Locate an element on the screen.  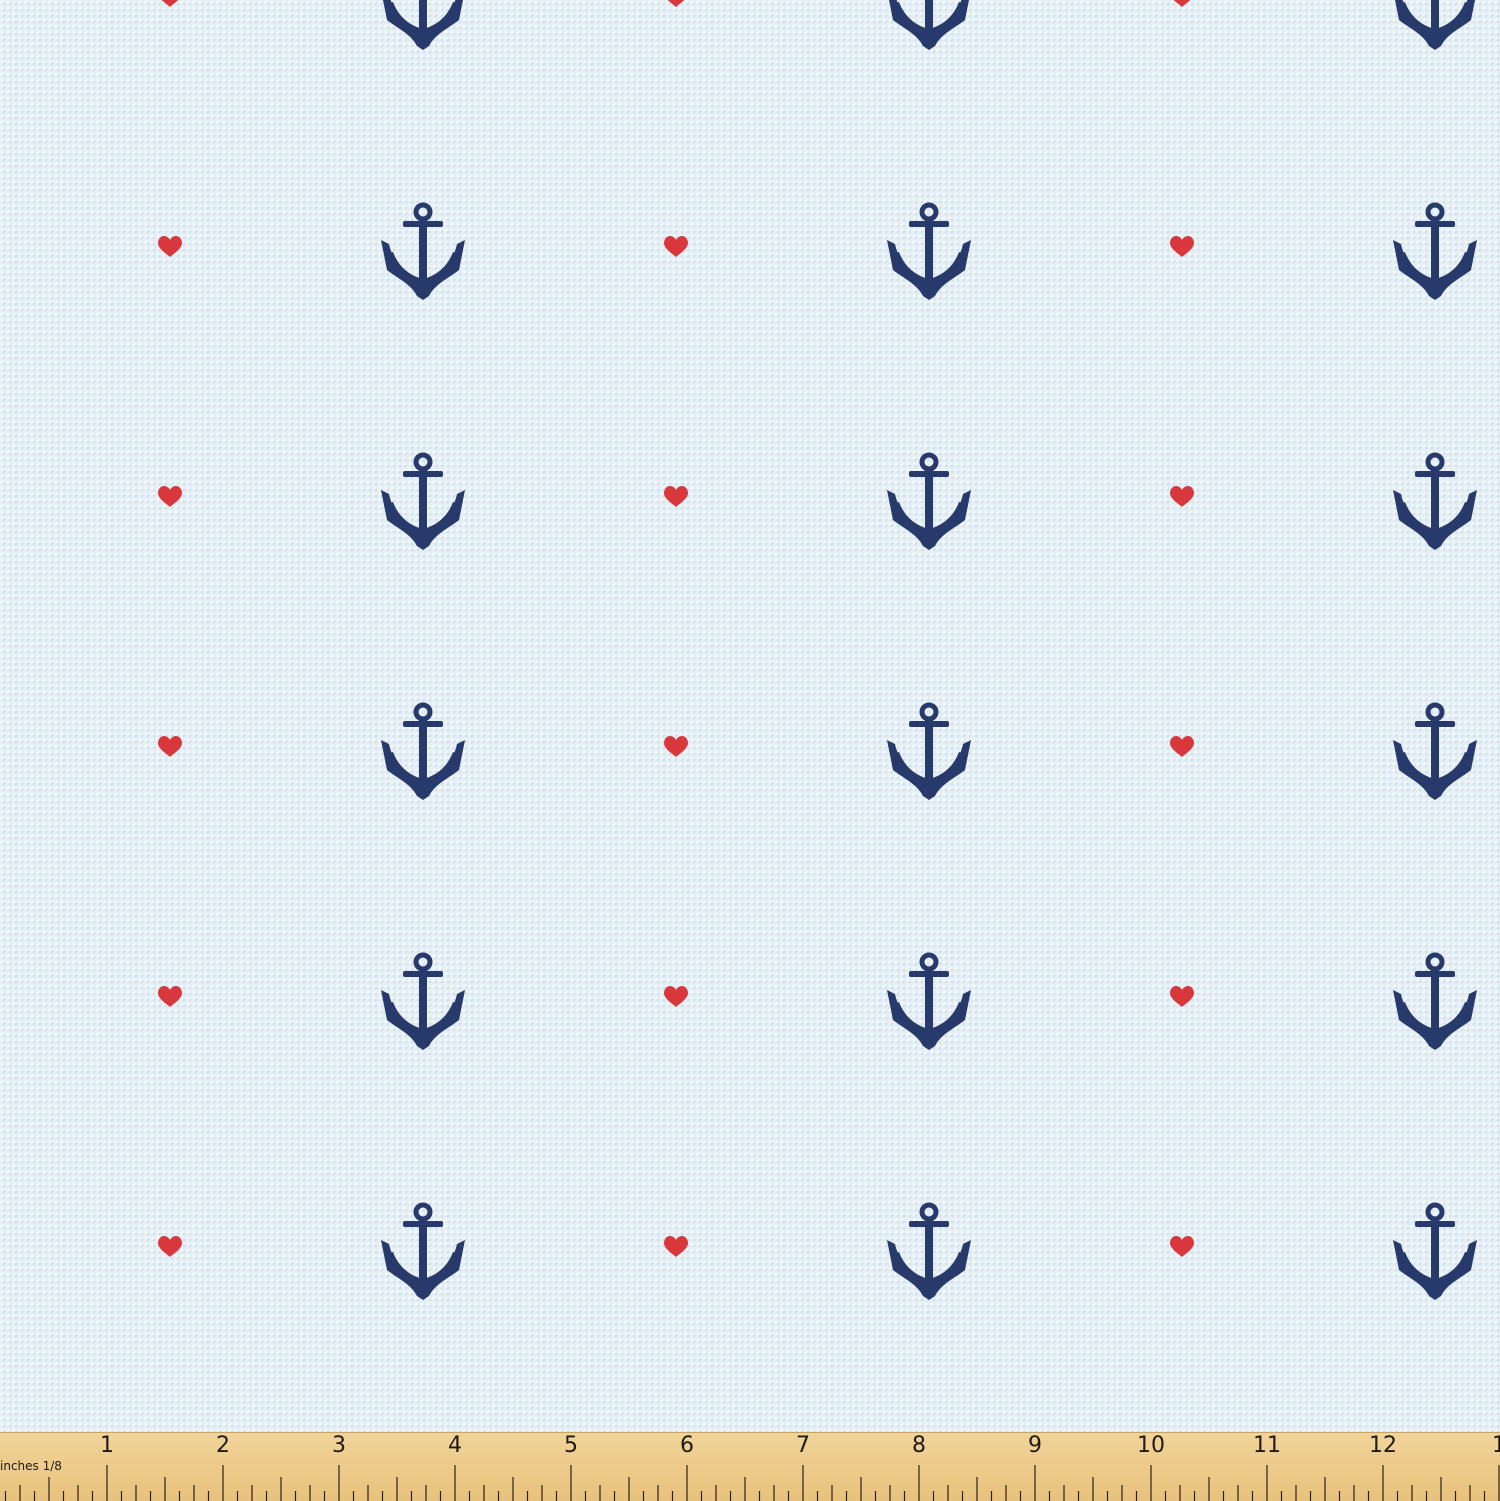
ruler-number: 3 is located at coordinates (339, 1445).